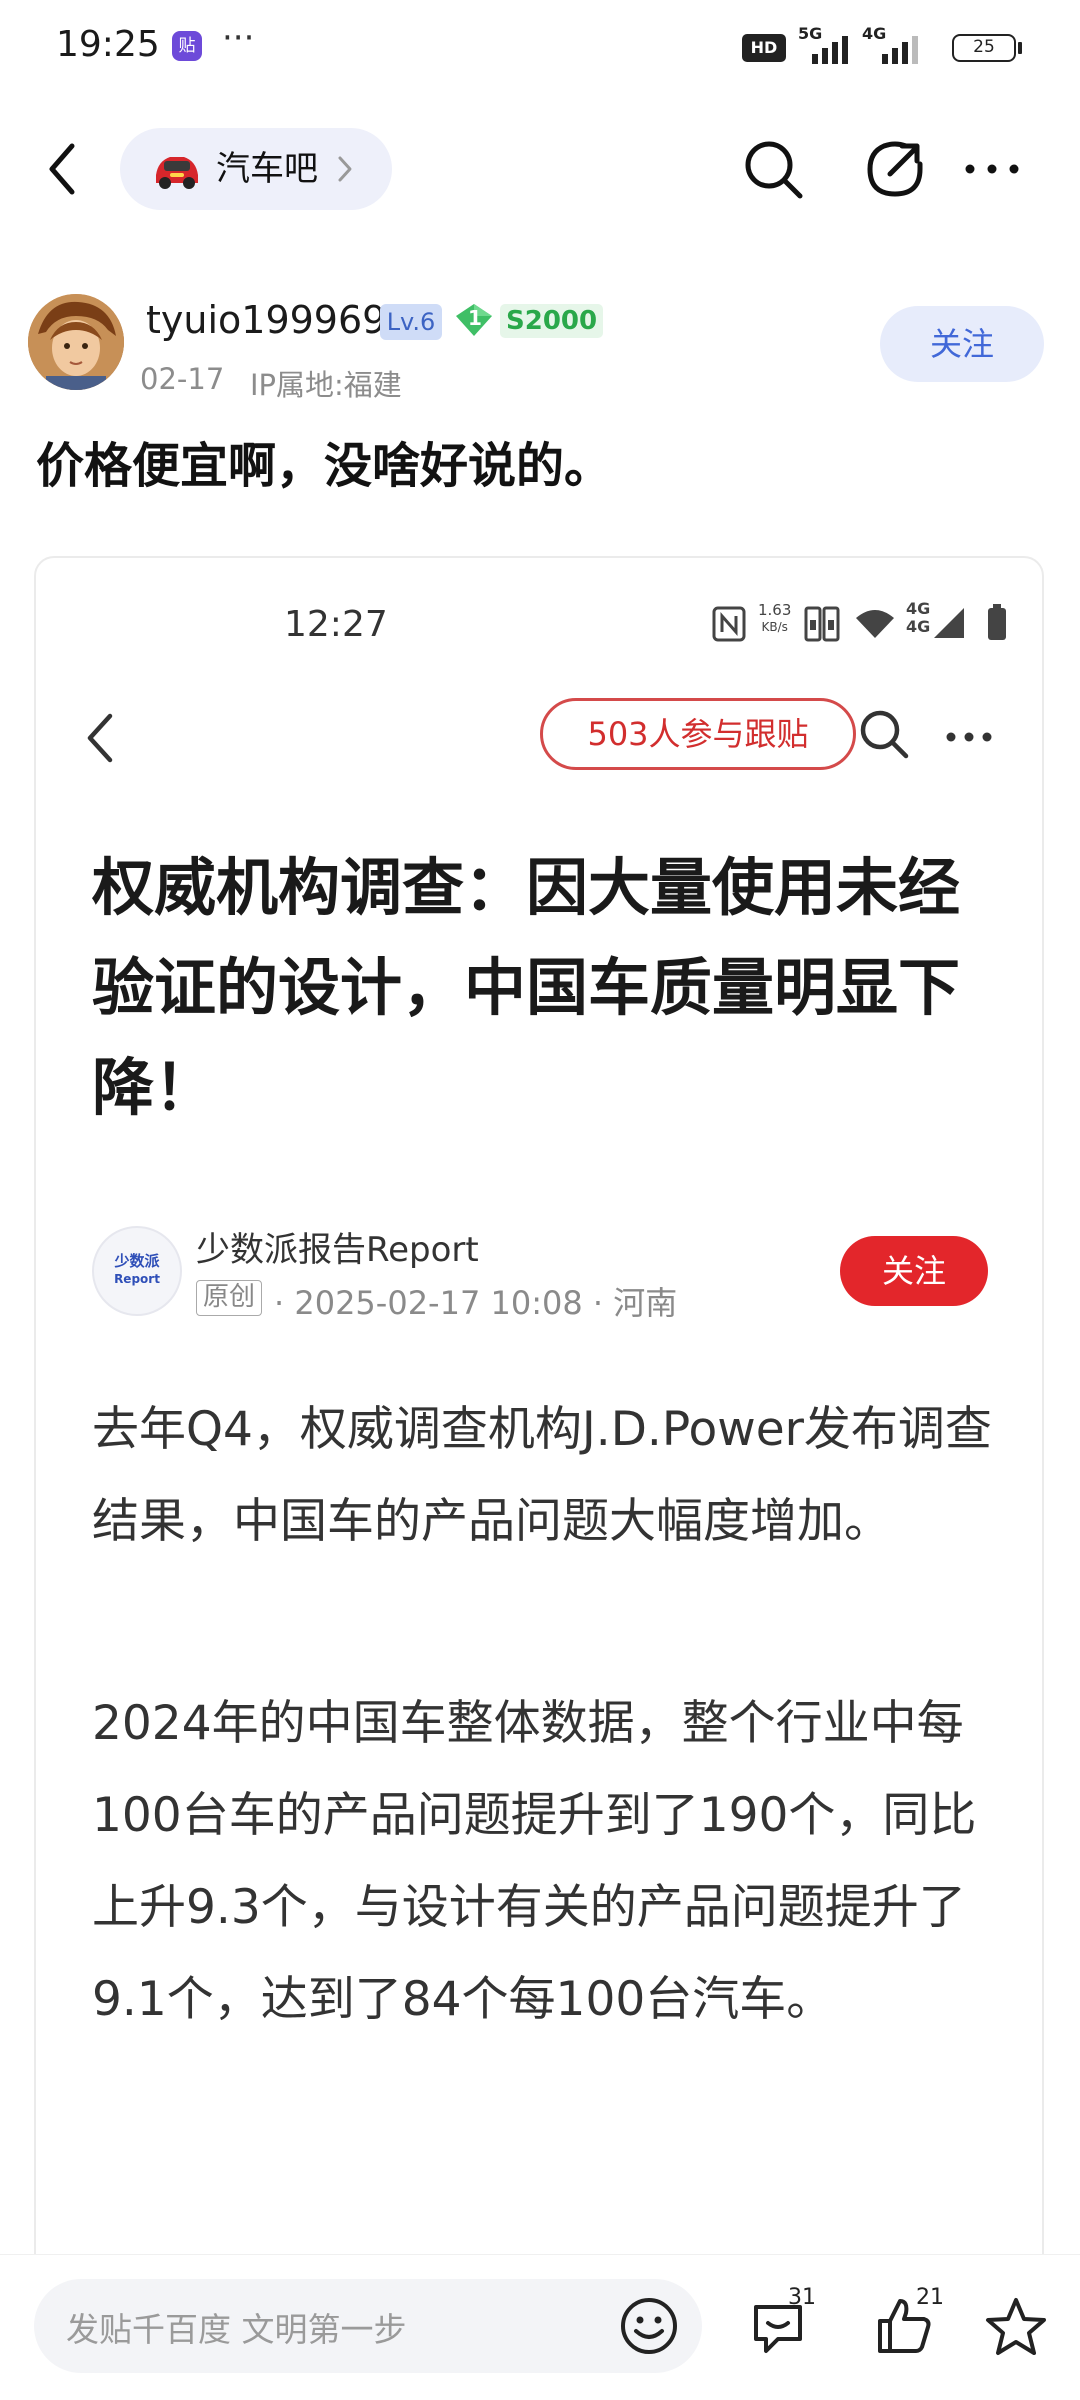  What do you see at coordinates (137, 1271) in the screenshot?
I see `embedded-source-logo: 少数派 Report` at bounding box center [137, 1271].